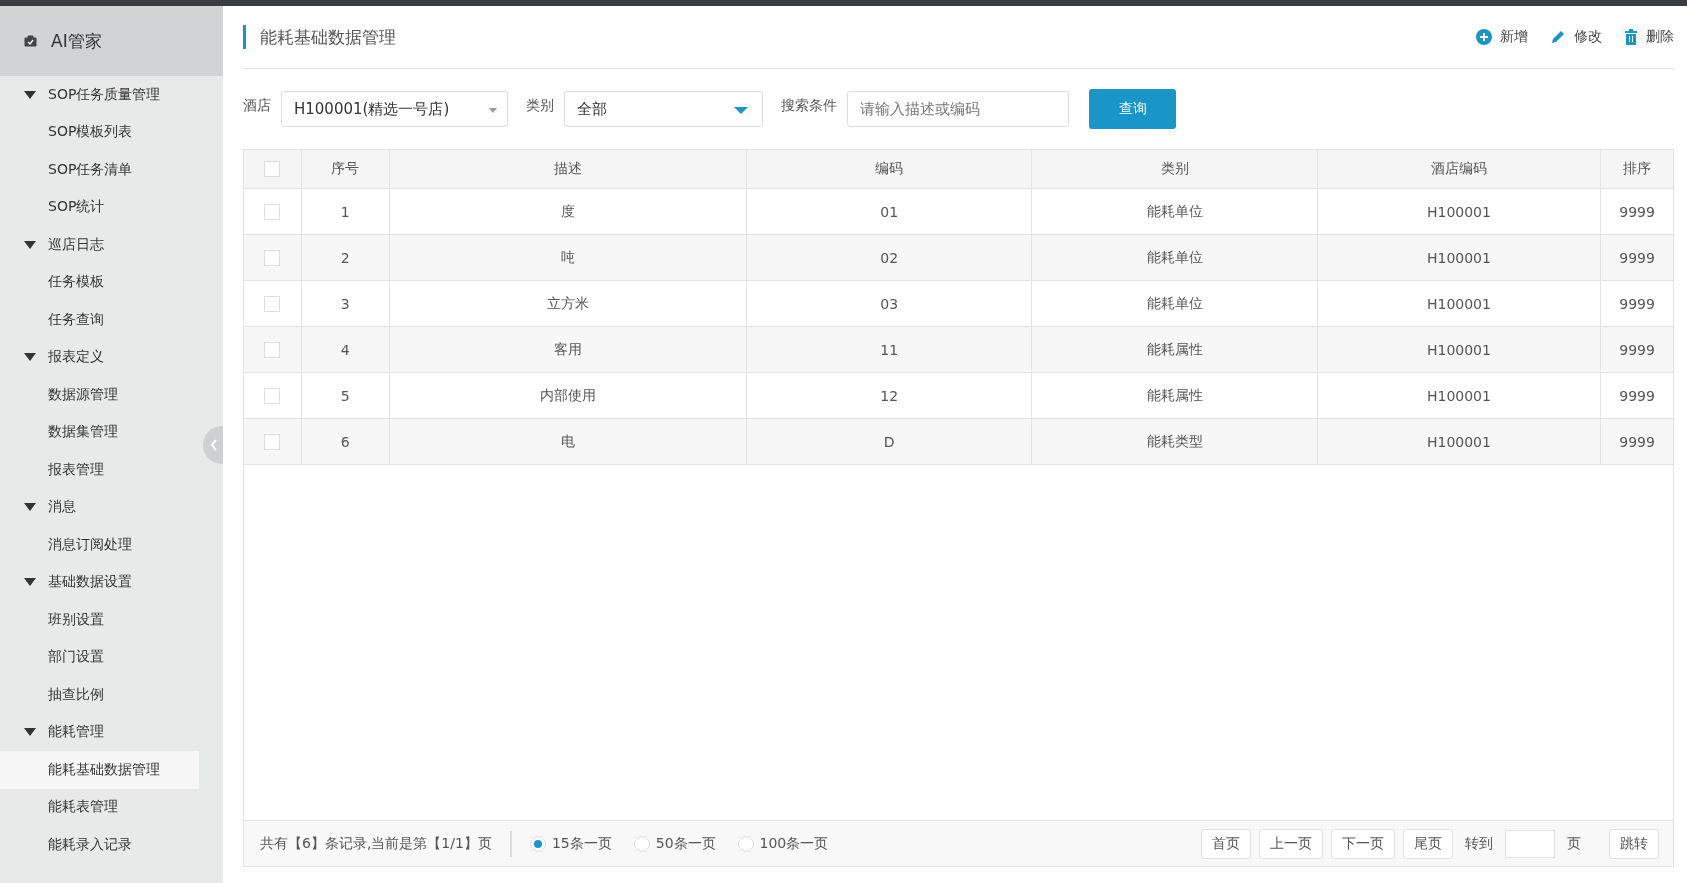 The width and height of the screenshot is (1687, 883). What do you see at coordinates (663, 109) in the screenshot?
I see `category-select: 全部` at bounding box center [663, 109].